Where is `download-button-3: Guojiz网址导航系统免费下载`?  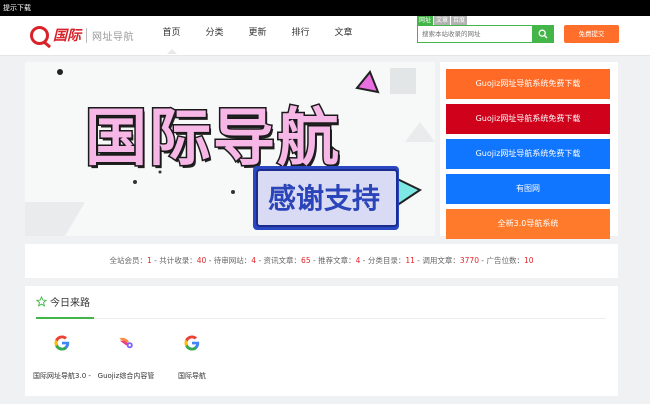 download-button-3: Guojiz网址导航系统免费下载 is located at coordinates (528, 154).